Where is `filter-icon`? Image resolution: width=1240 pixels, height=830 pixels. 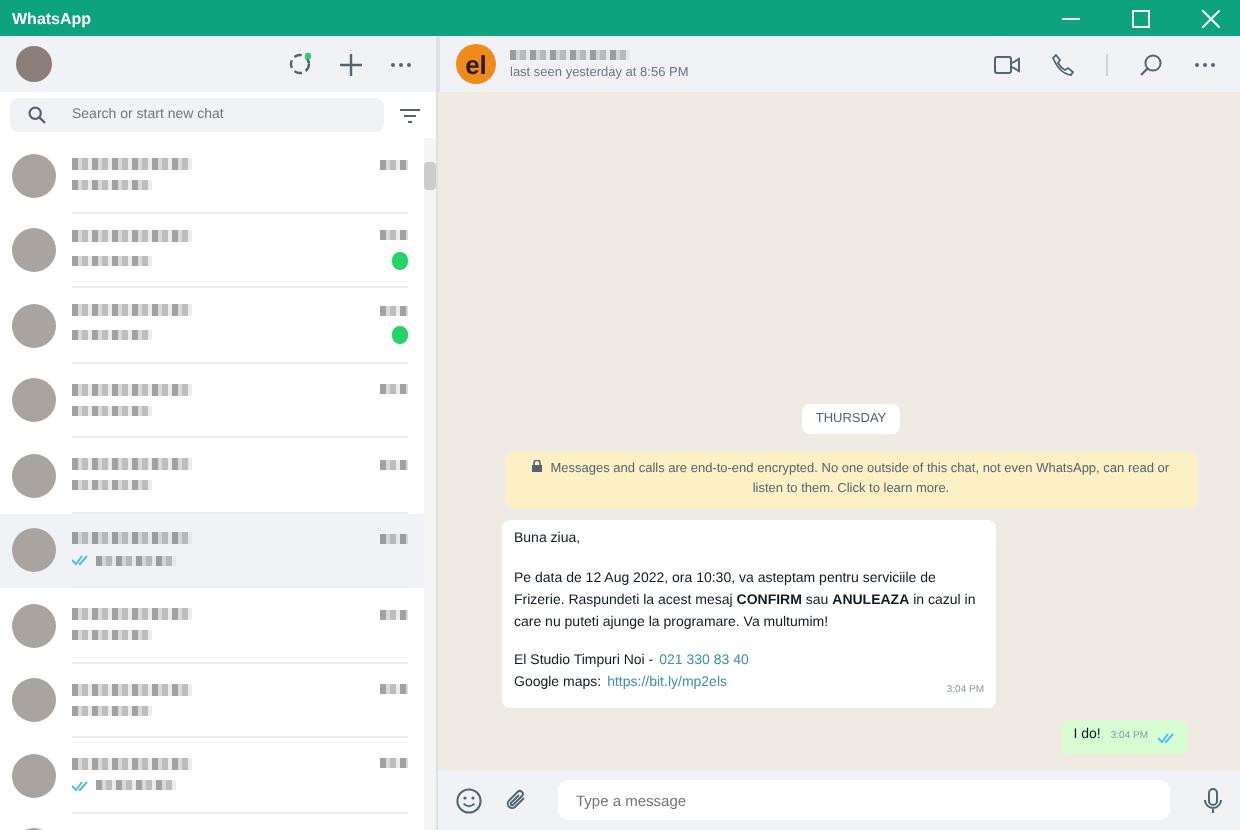 filter-icon is located at coordinates (410, 115).